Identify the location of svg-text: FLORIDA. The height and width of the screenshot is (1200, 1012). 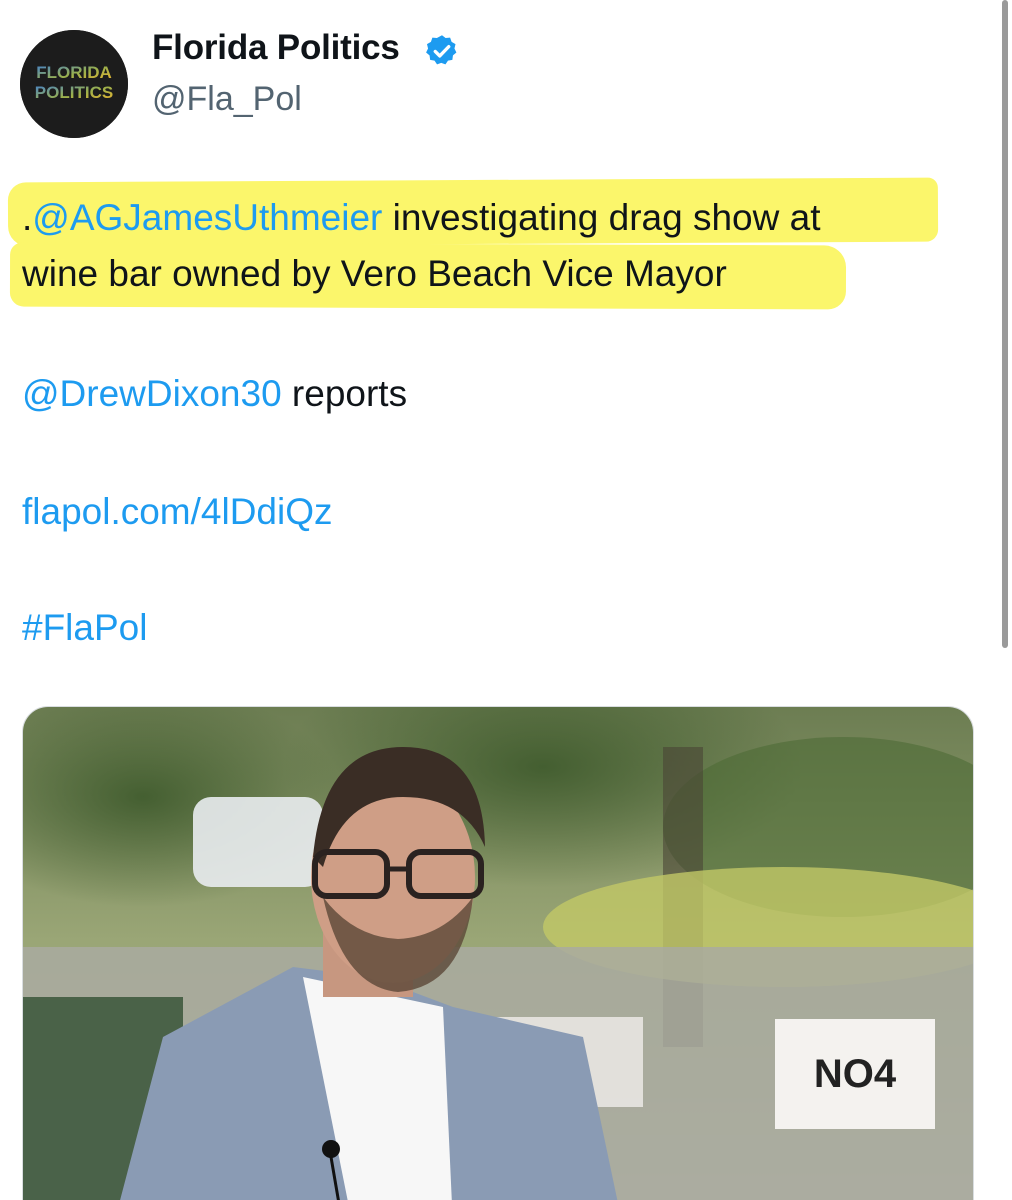
(74, 72).